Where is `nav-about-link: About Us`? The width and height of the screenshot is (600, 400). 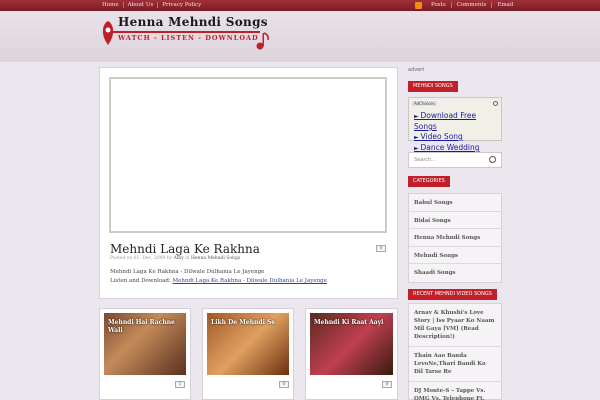 nav-about-link: About Us is located at coordinates (141, 5).